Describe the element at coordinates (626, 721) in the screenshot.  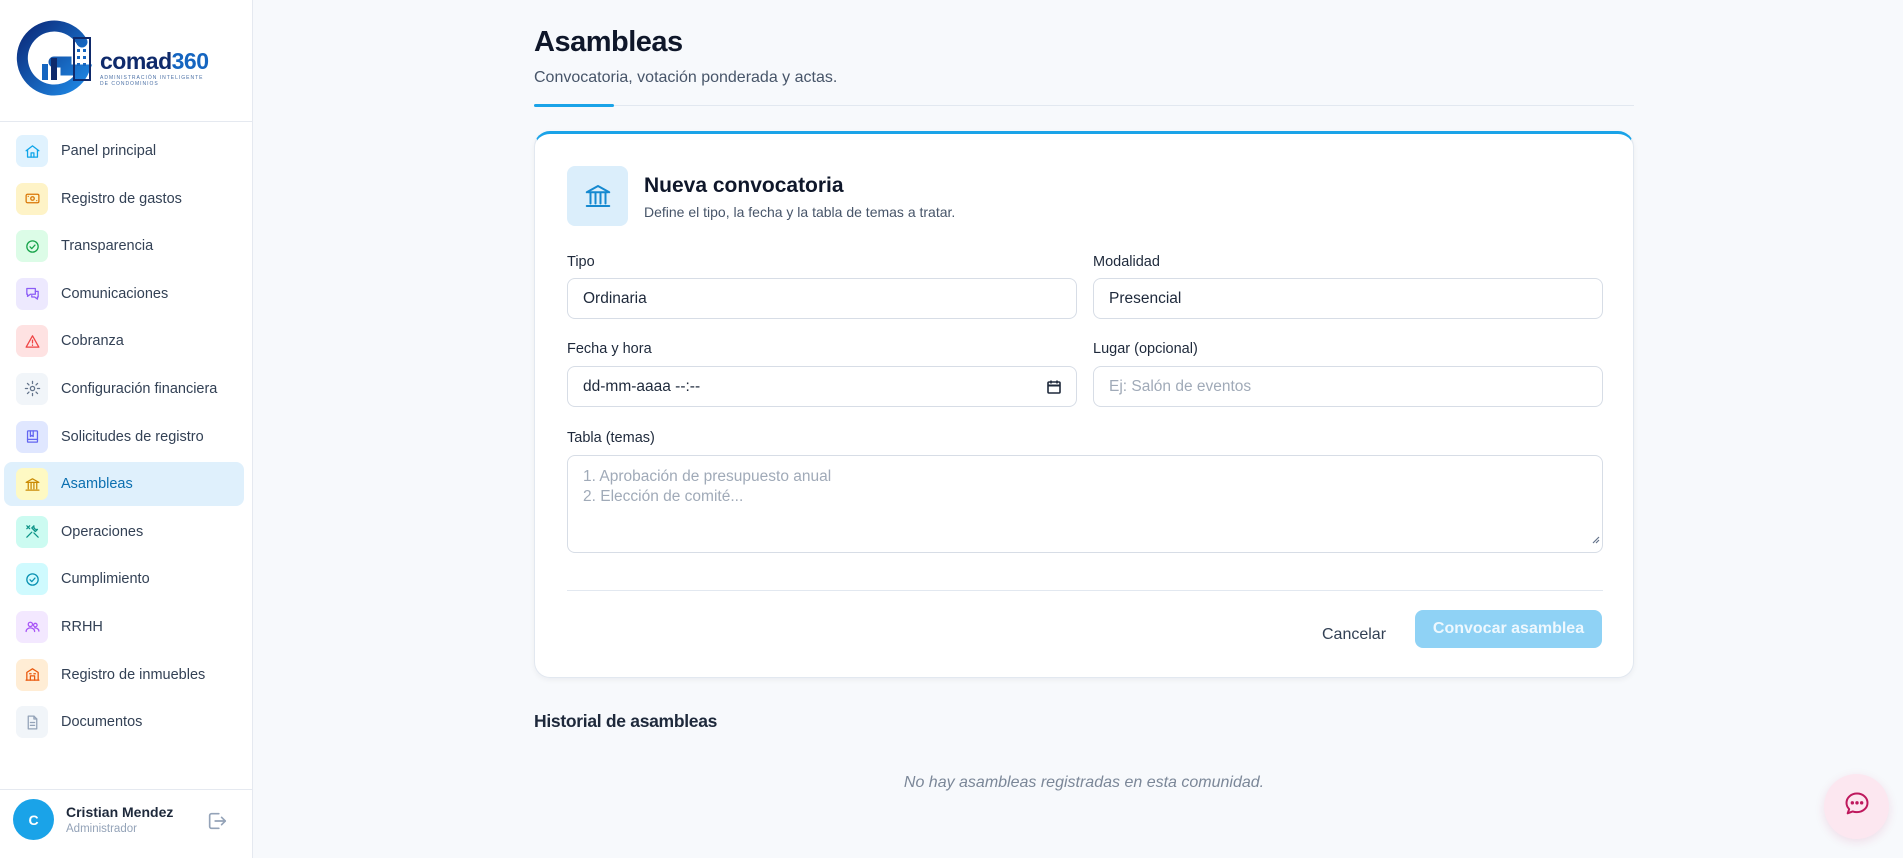
I see `history-title: Historial de asambleas` at that location.